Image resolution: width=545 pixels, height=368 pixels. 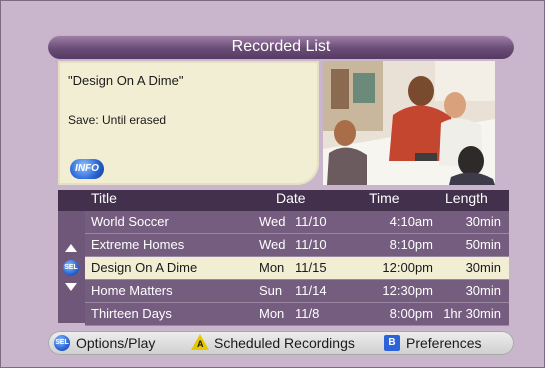 What do you see at coordinates (138, 244) in the screenshot?
I see `row-title: Extreme Homes` at bounding box center [138, 244].